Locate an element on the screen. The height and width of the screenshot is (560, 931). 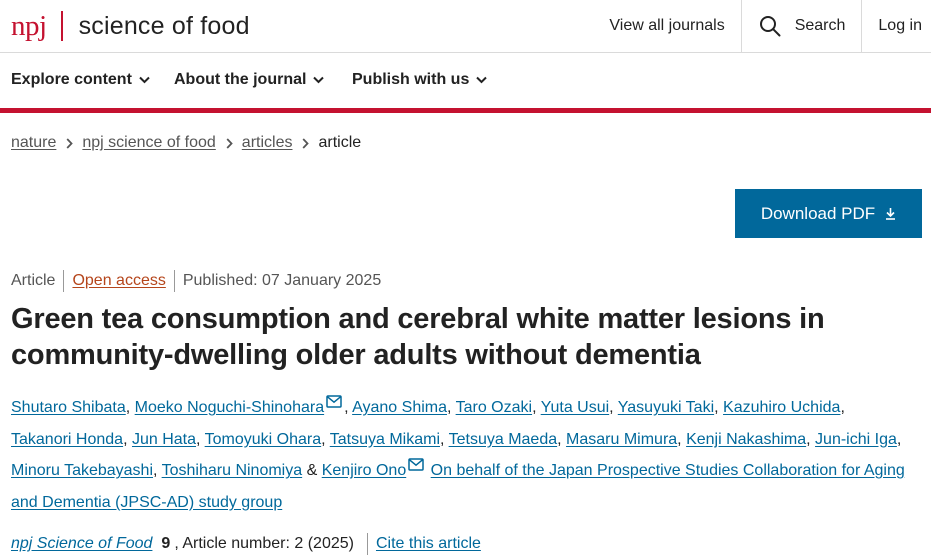
author-link: Yasuyuki Taki is located at coordinates (666, 407).